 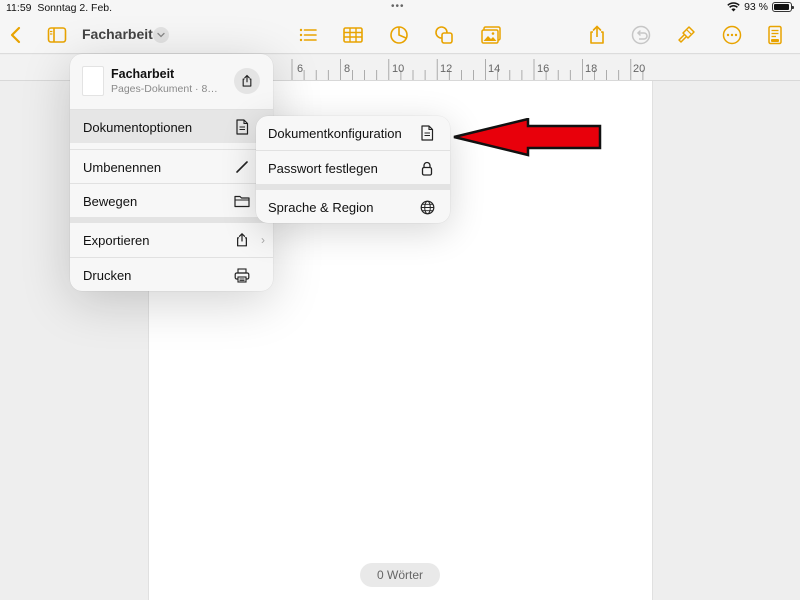 What do you see at coordinates (300, 69) in the screenshot?
I see `ruler-label: 6` at bounding box center [300, 69].